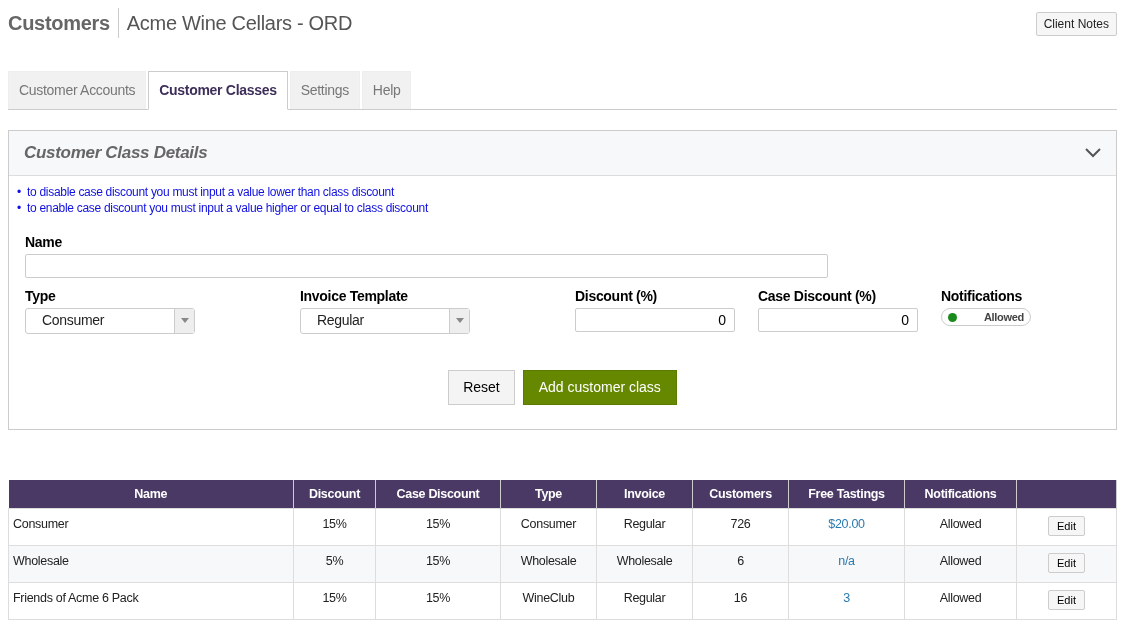  What do you see at coordinates (960, 494) in the screenshot?
I see `column-header: Notifications` at bounding box center [960, 494].